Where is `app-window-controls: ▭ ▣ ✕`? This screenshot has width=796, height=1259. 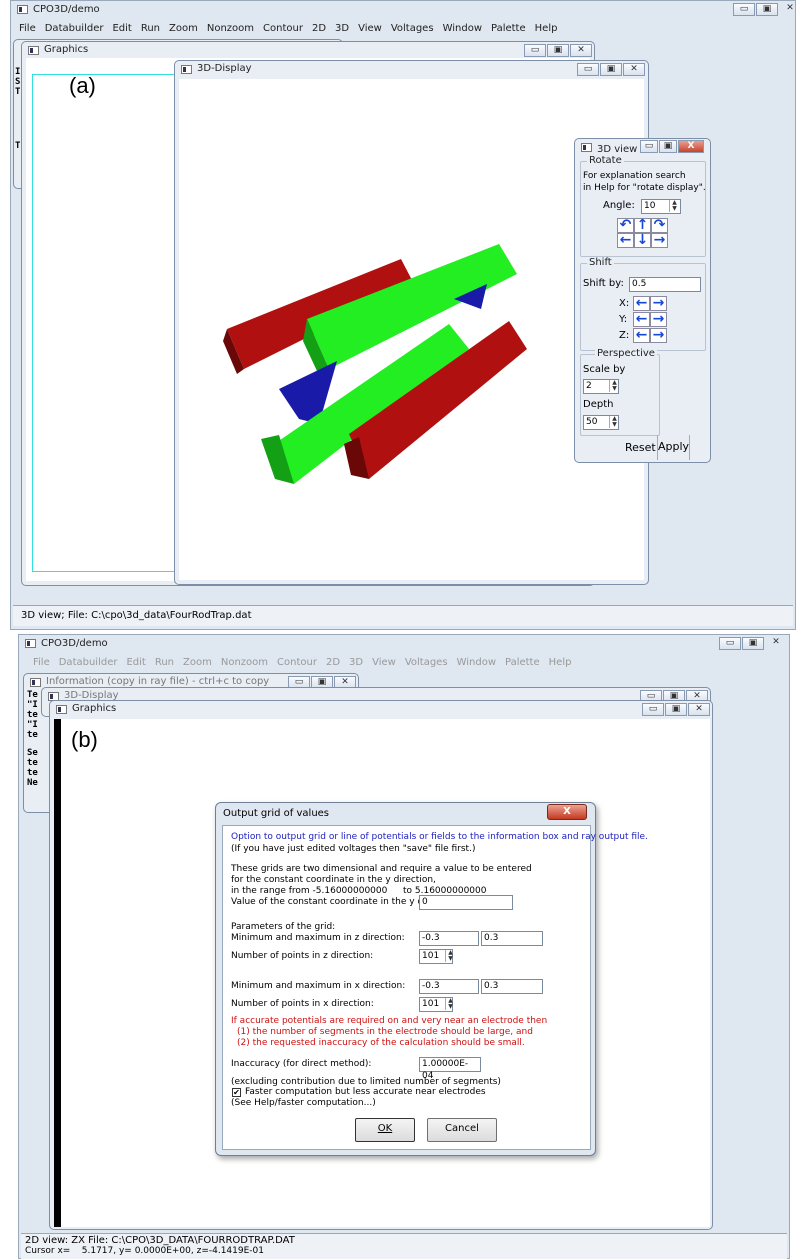 app-window-controls: ▭ ▣ ✕ is located at coordinates (764, 9).